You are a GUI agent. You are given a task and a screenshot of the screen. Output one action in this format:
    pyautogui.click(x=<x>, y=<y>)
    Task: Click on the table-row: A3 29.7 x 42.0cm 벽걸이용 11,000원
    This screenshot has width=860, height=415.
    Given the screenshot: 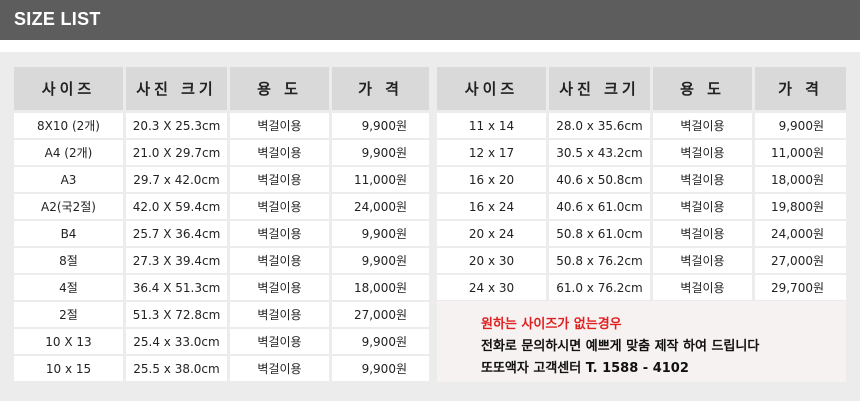 What is the action you would take?
    pyautogui.click(x=221, y=180)
    